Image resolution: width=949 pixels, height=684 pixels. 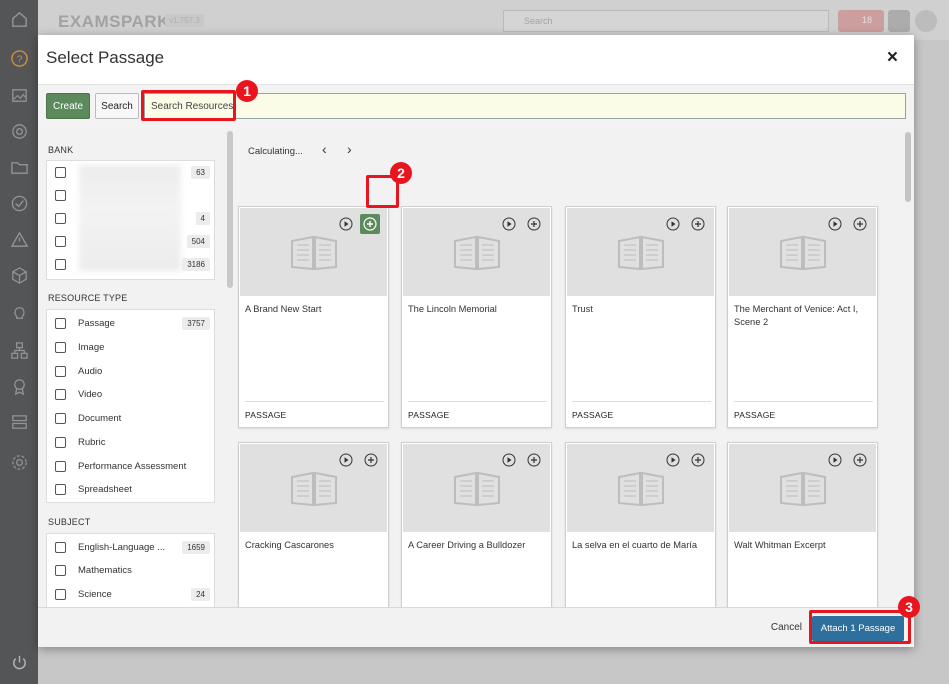 I want to click on filter-item-science: Science 24, so click(x=132, y=594).